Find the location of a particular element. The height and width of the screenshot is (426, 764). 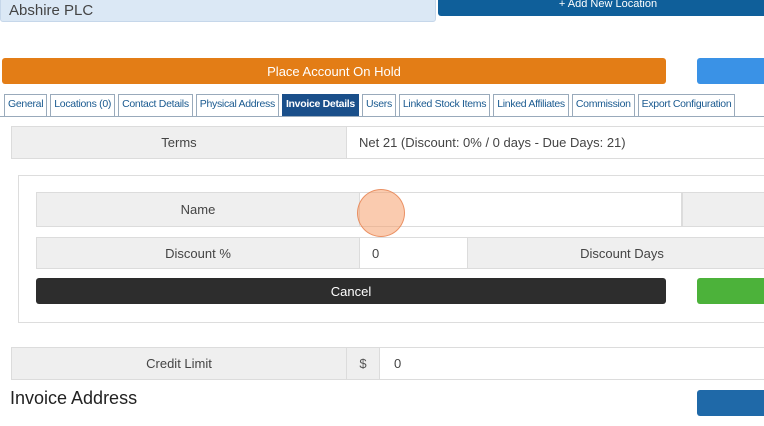

company-name: Abshire PLC is located at coordinates (51, 10).